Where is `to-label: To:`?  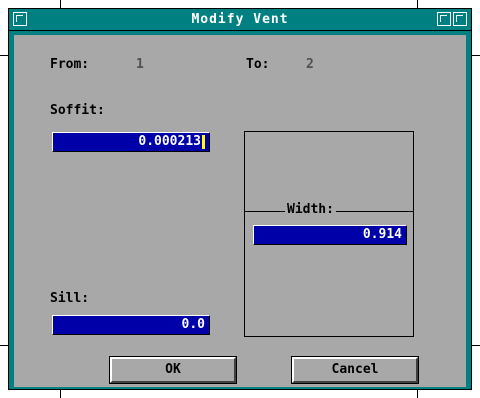
to-label: To: is located at coordinates (258, 64).